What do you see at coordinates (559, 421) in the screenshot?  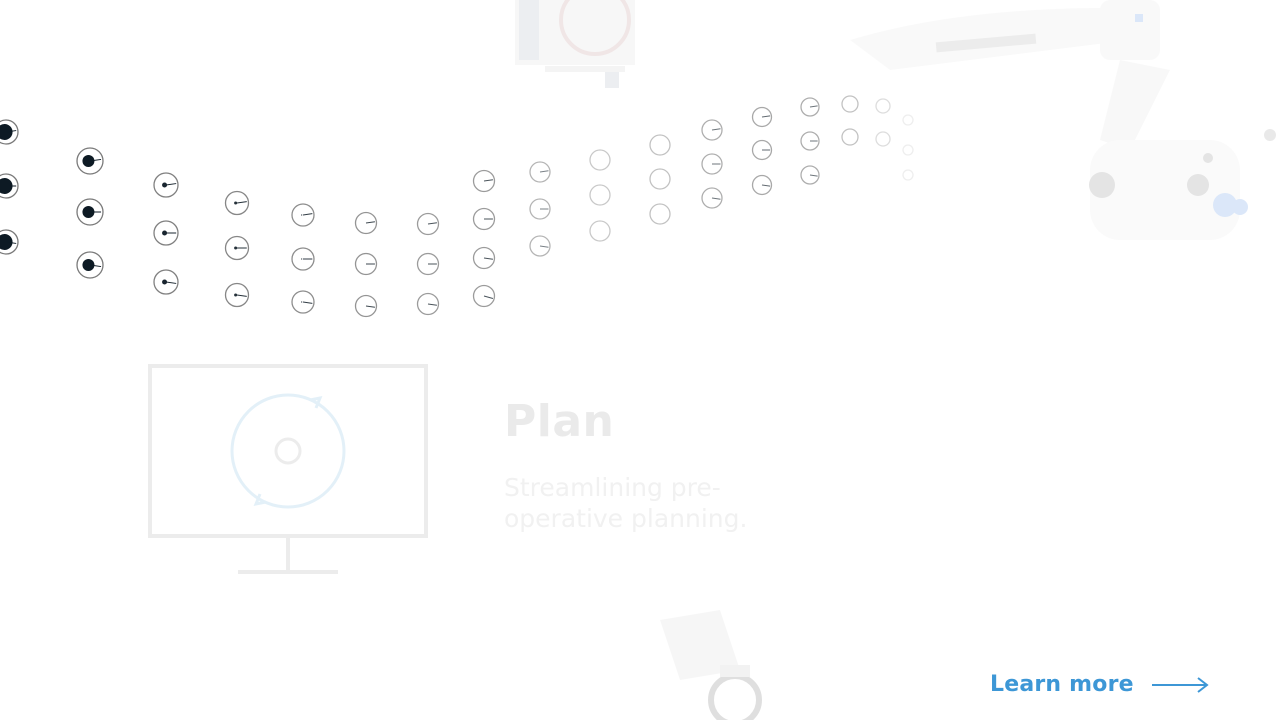 I see `plan-title: Plan` at bounding box center [559, 421].